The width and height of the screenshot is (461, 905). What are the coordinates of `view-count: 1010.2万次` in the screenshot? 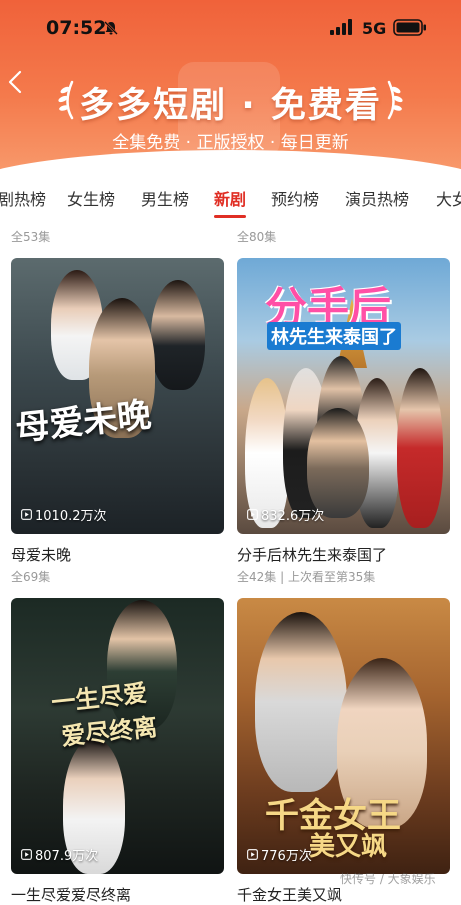 It's located at (64, 514).